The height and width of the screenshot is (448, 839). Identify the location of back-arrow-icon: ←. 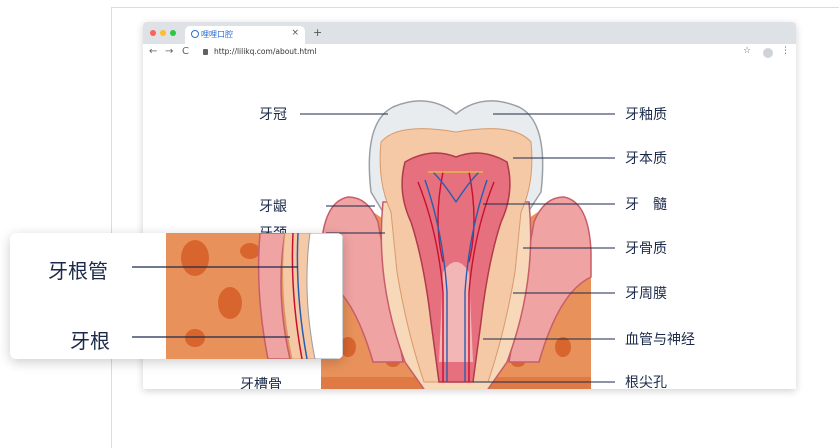
(153, 51).